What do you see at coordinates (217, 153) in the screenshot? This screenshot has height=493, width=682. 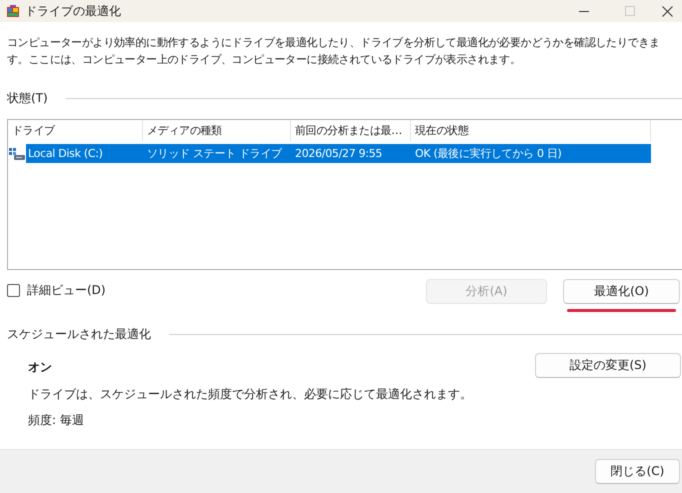 I see `table-cell: ソリッド ステート ドライブ` at bounding box center [217, 153].